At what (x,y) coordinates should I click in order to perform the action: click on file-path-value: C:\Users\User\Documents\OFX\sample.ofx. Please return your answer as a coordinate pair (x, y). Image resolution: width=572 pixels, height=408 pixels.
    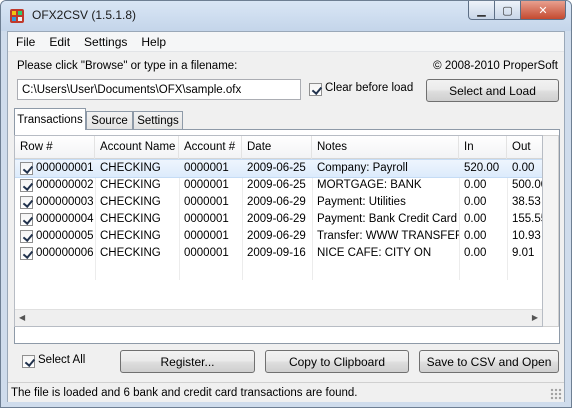
    Looking at the image, I should click on (132, 89).